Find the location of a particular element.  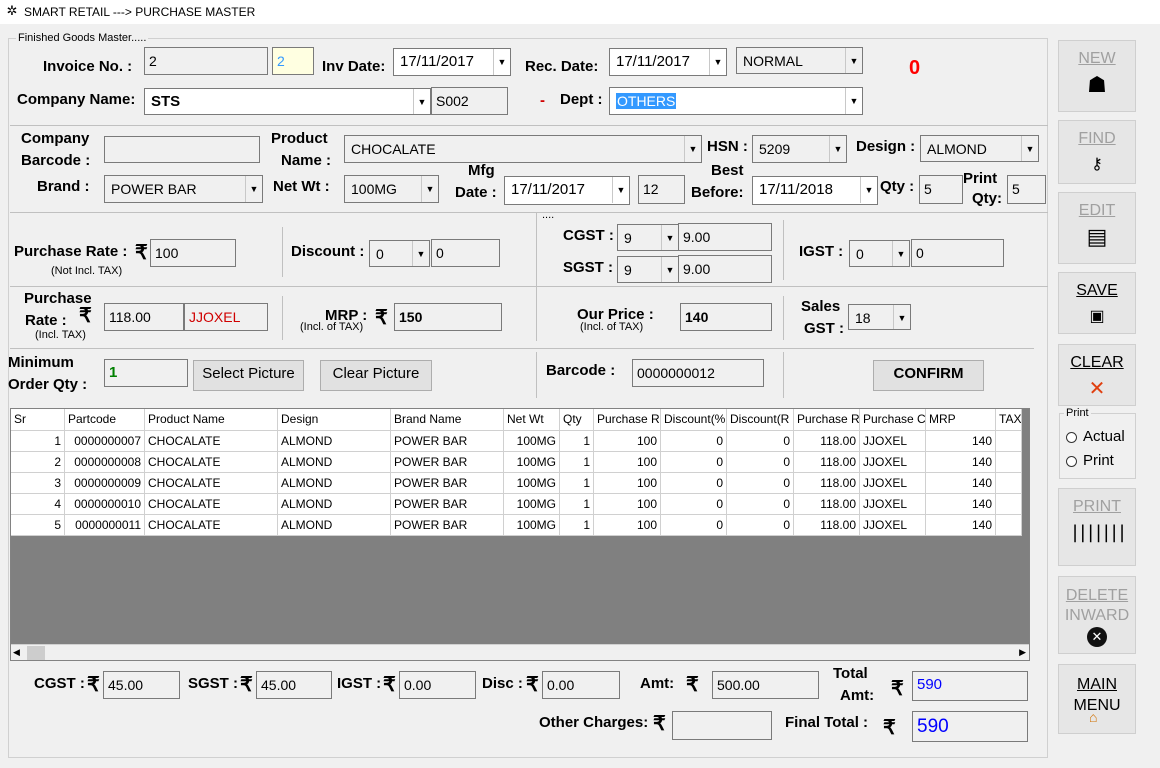

sgst-value-field: 9.00 is located at coordinates (725, 269).